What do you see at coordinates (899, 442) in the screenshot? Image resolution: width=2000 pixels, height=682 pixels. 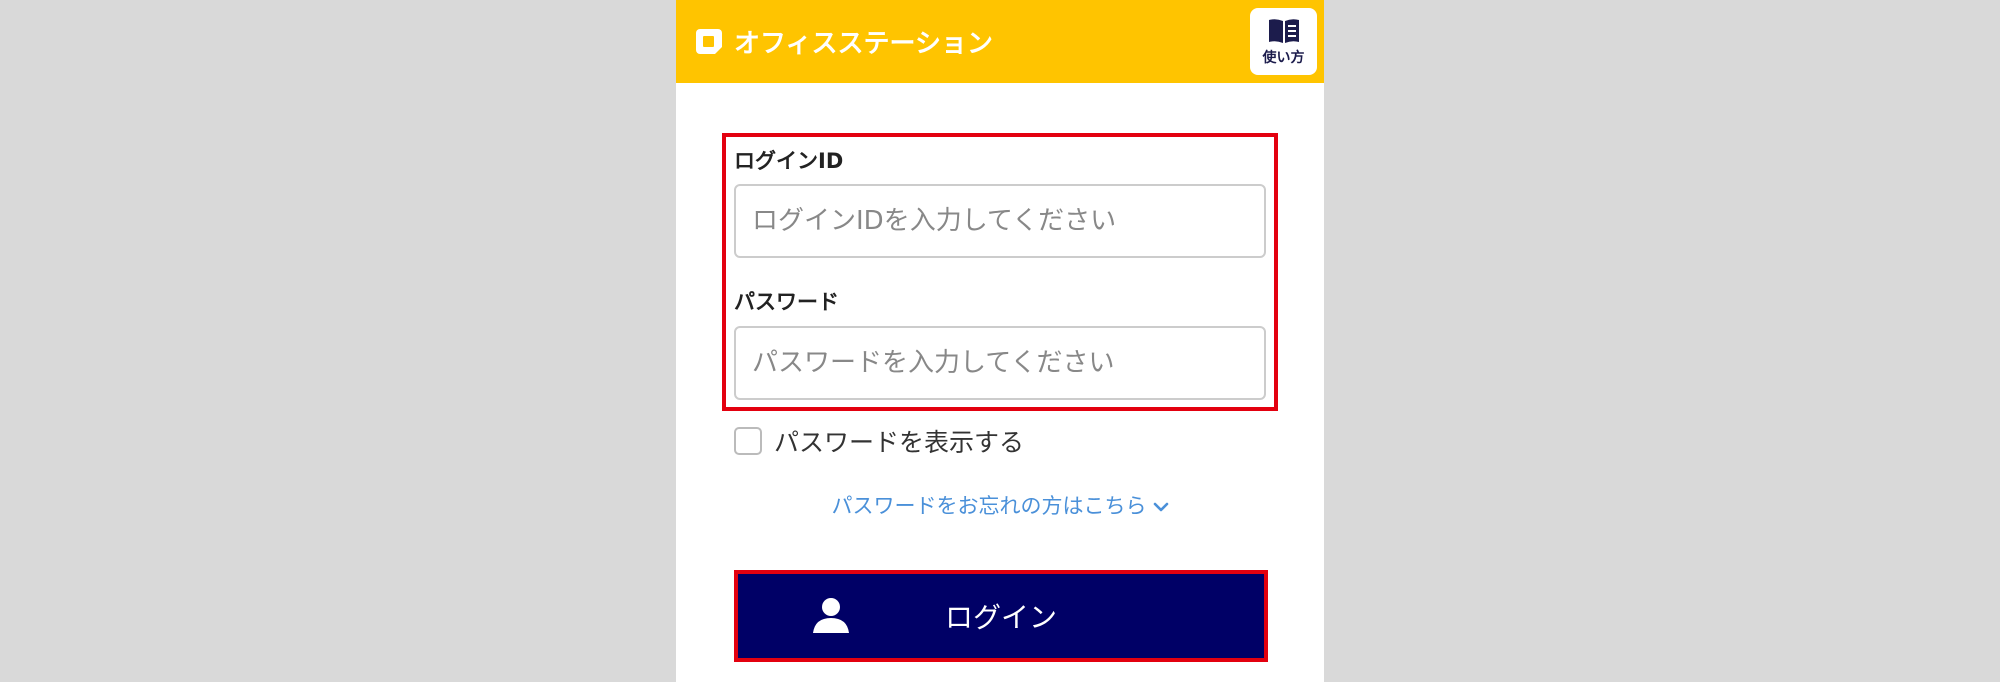 I see `show-password-label: パスワードを表示する` at bounding box center [899, 442].